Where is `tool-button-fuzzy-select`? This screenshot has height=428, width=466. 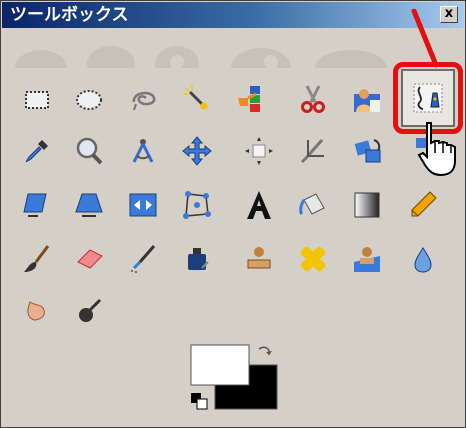 tool-button-fuzzy-select is located at coordinates (197, 99).